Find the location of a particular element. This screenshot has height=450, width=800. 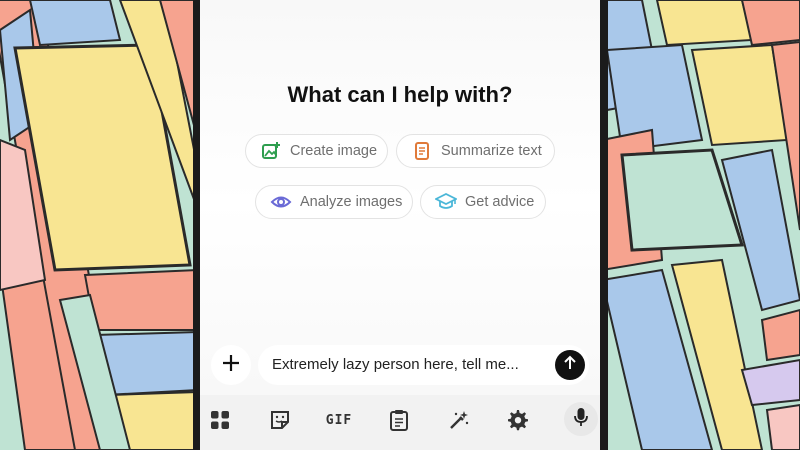

send-button is located at coordinates (570, 365).